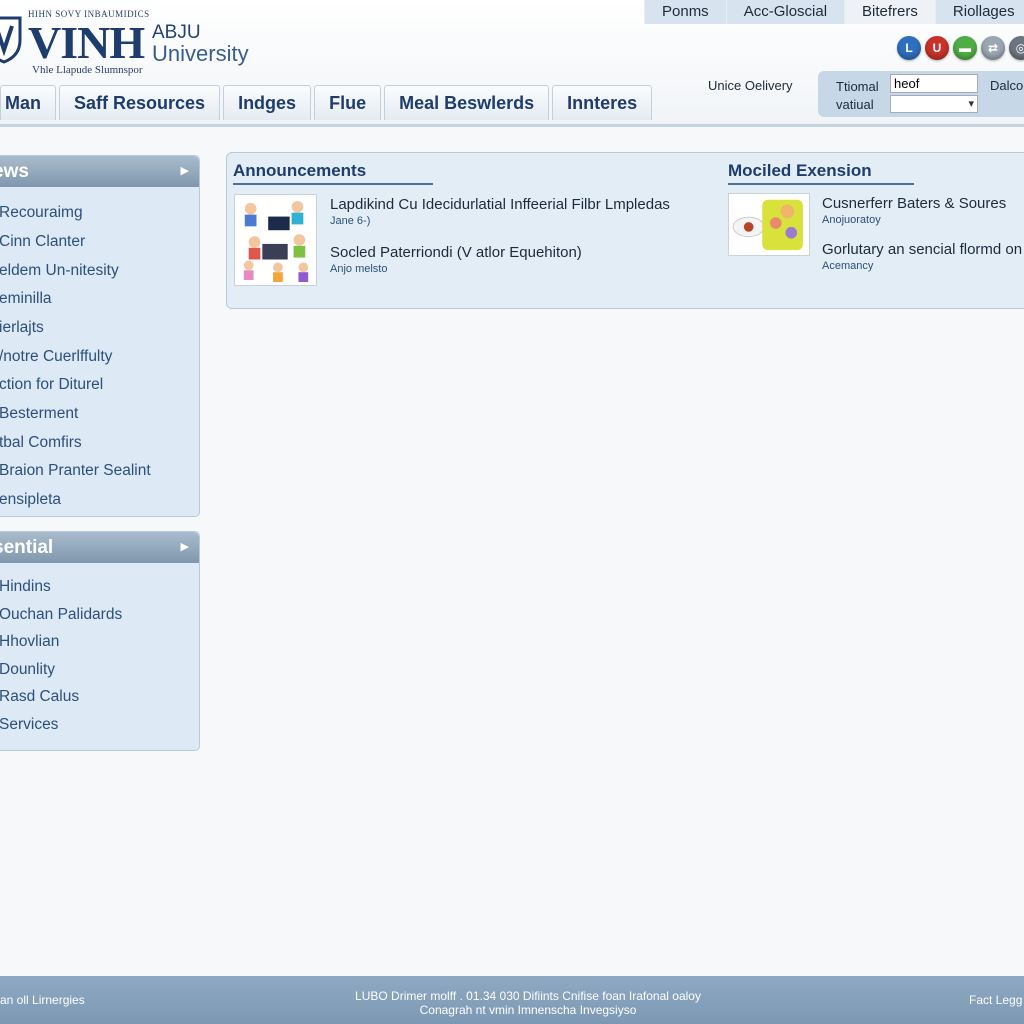  Describe the element at coordinates (359, 269) in the screenshot. I see `announcement-item-date: Anjo melsto` at that location.